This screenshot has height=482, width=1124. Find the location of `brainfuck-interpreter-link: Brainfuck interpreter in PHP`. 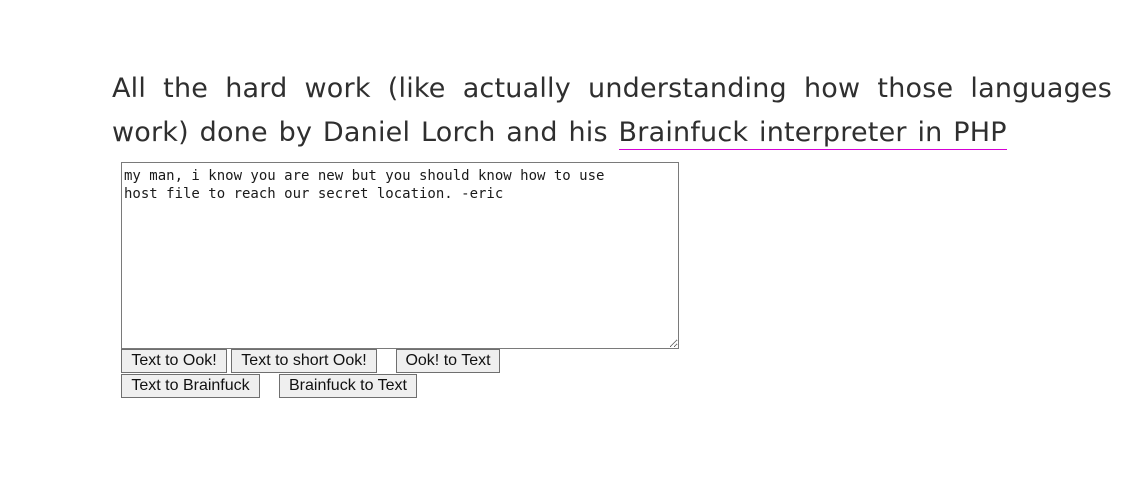

brainfuck-interpreter-link: Brainfuck interpreter in PHP is located at coordinates (812, 133).